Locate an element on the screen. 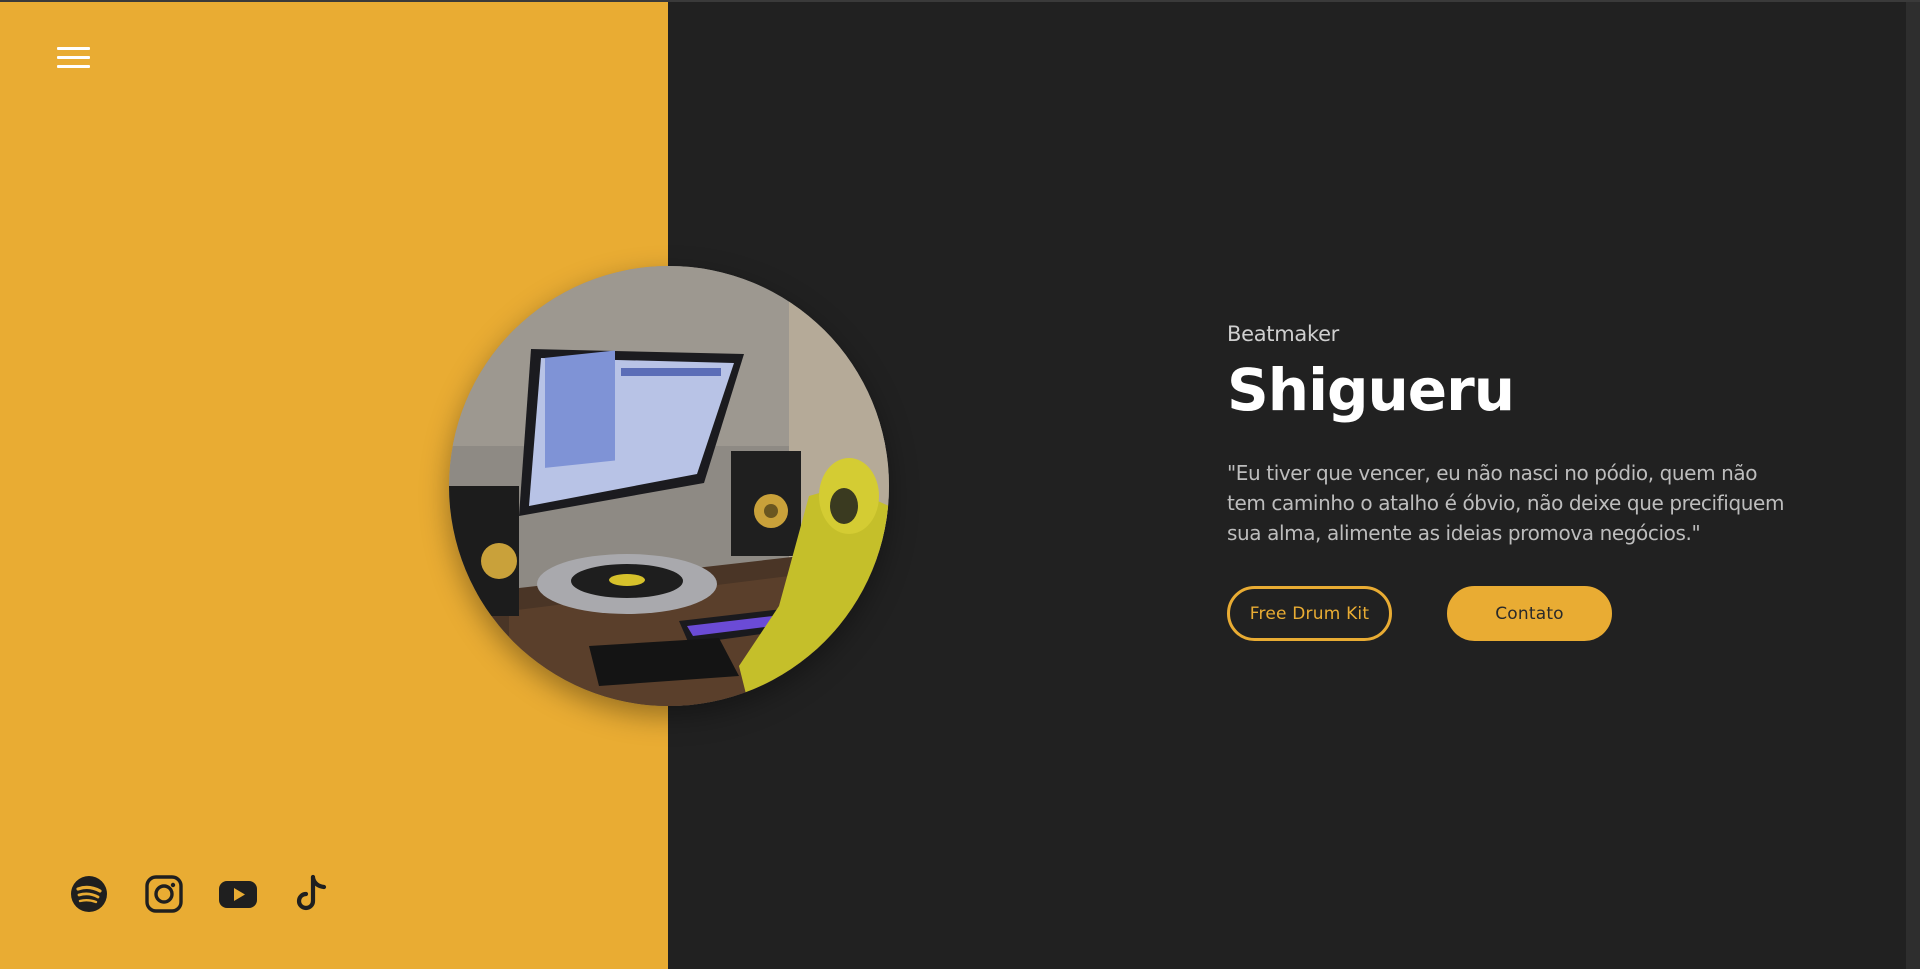 This screenshot has width=1920, height=969. menu-bar-top is located at coordinates (73, 48).